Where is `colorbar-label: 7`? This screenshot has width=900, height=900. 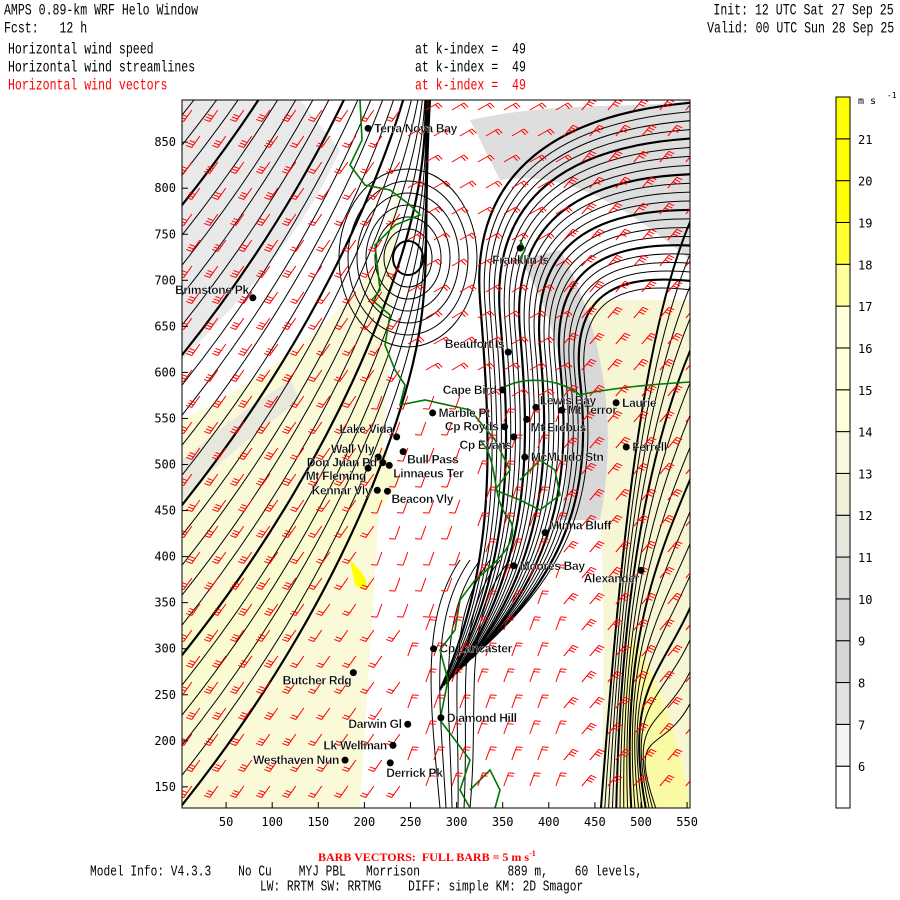
colorbar-label: 7 is located at coordinates (861, 725).